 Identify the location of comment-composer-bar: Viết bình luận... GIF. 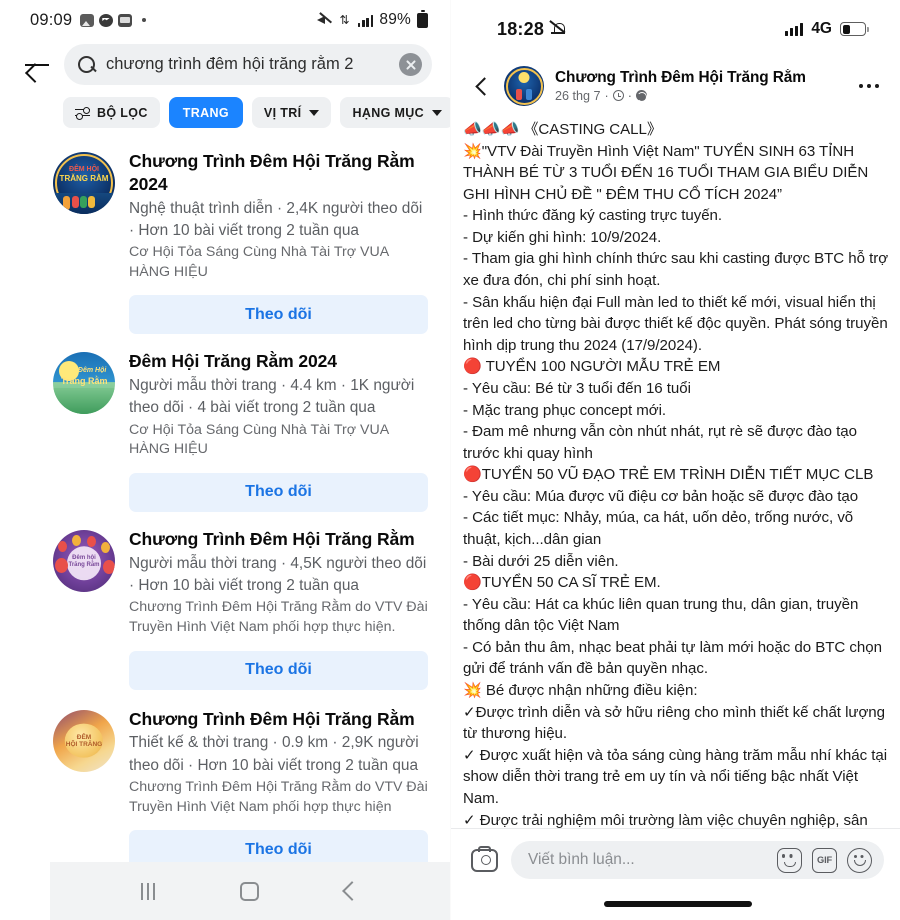
(675, 874).